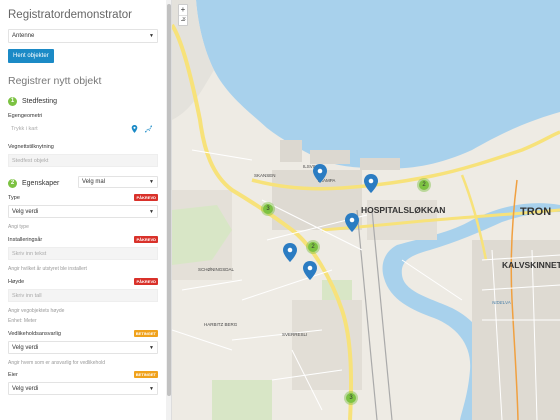  Describe the element at coordinates (31, 56) in the screenshot. I see `fetch-objects-button: Hent objekter` at that location.